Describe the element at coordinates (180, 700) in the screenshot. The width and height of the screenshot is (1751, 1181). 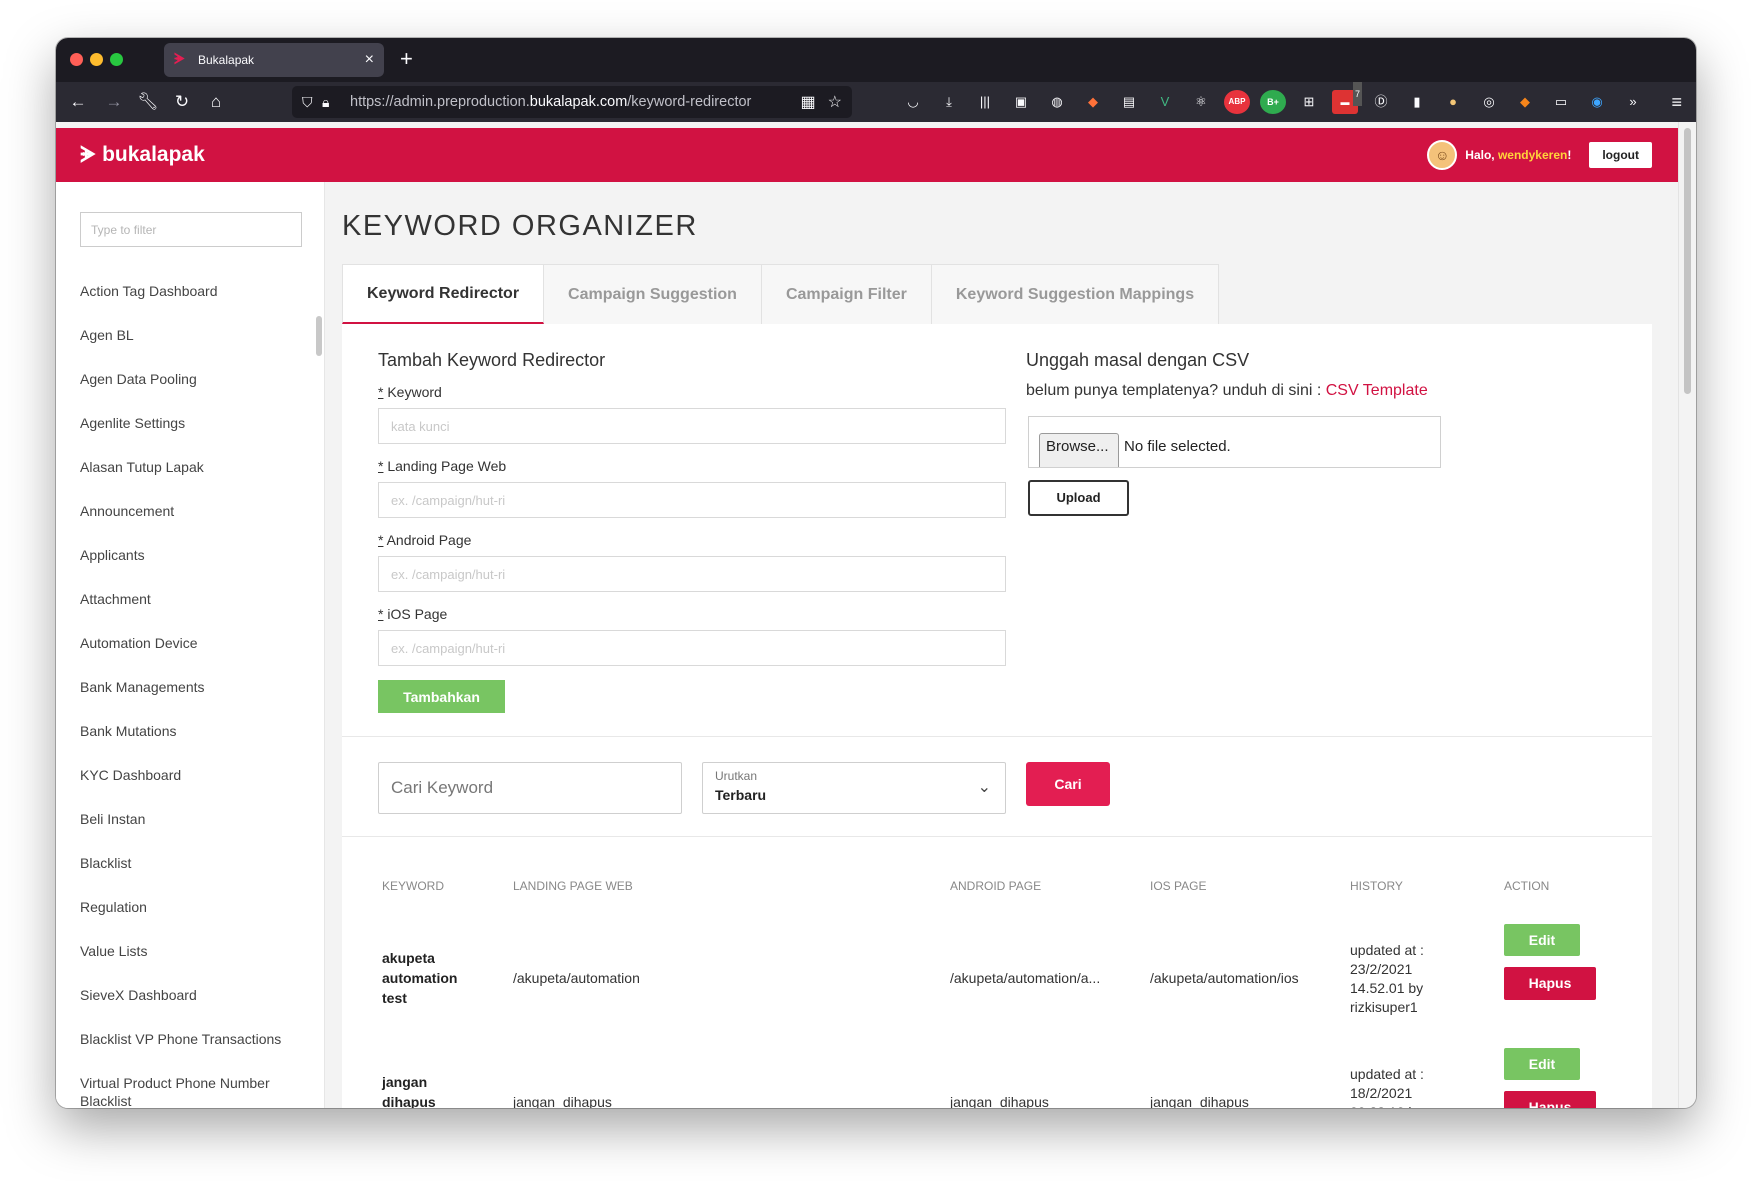
I see `sidebar-item: Bank Managements` at that location.